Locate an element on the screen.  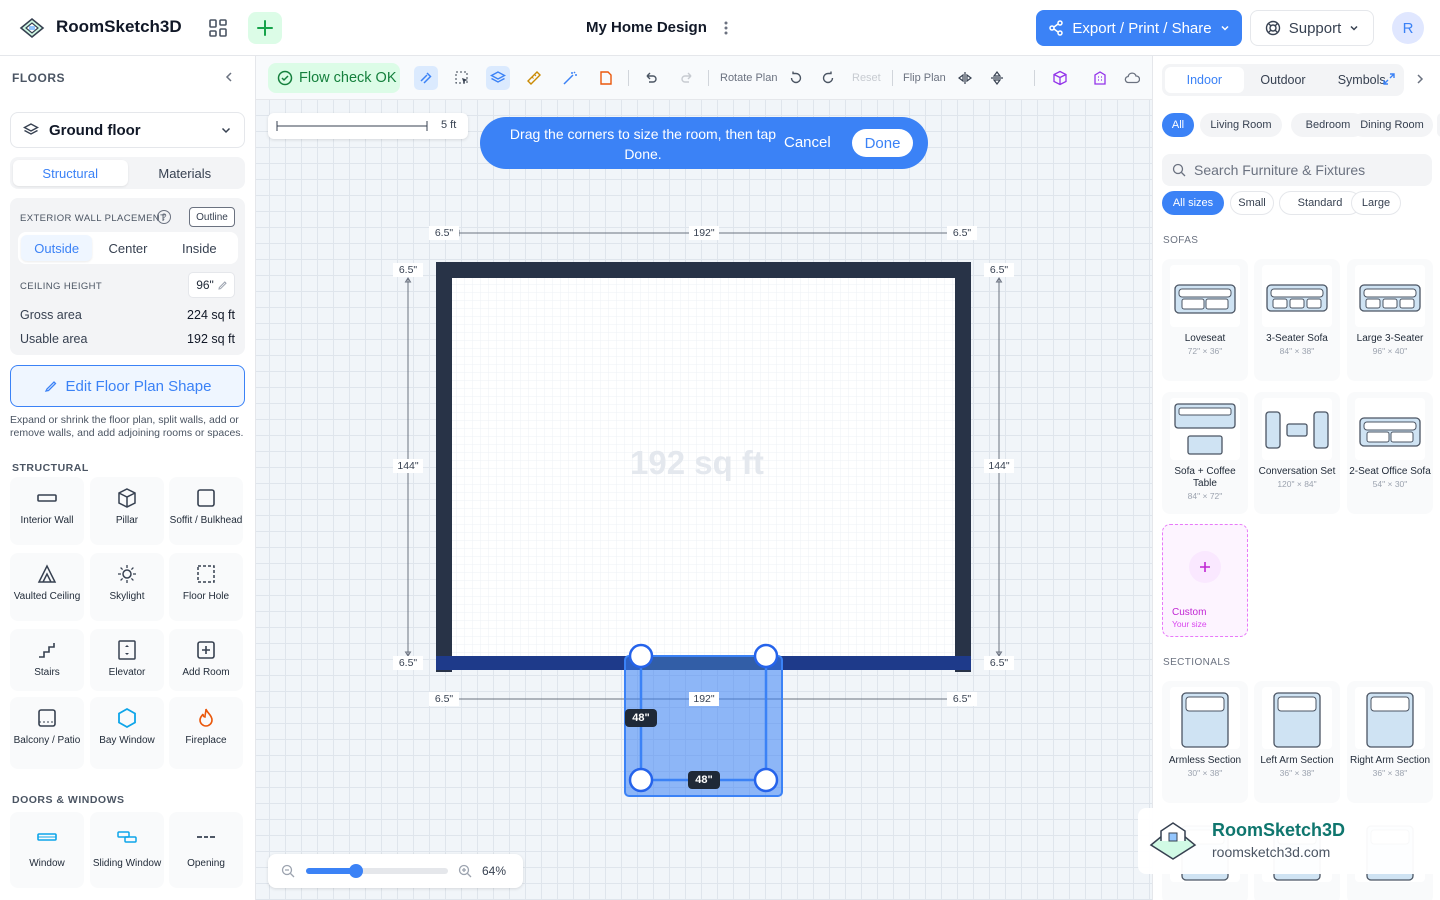
done-button: Done is located at coordinates (882, 143).